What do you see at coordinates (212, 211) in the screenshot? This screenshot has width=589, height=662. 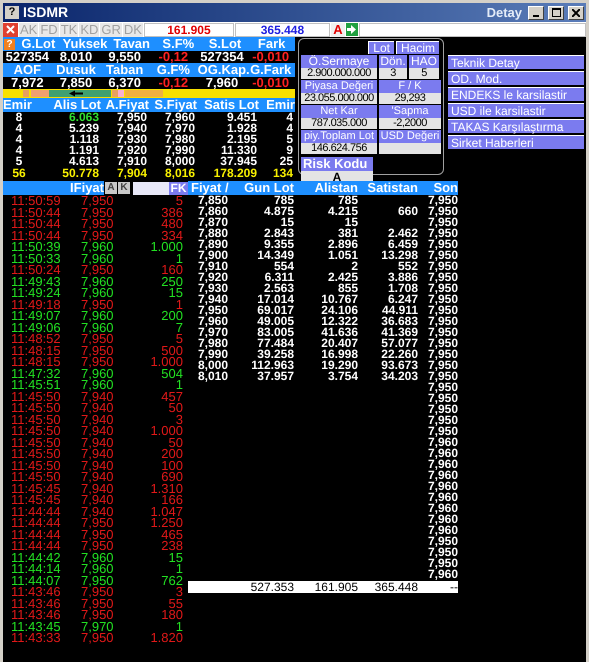 I see `table-cell-text: 7,860` at bounding box center [212, 211].